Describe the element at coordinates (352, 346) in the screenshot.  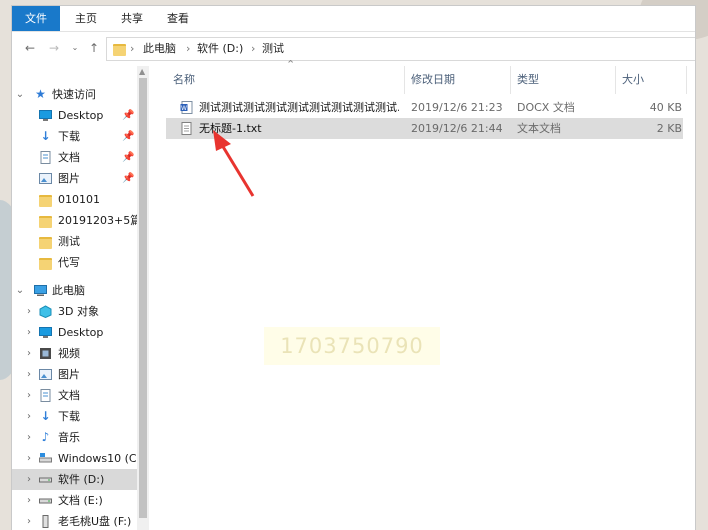
I see `watermark: 1703750790` at that location.